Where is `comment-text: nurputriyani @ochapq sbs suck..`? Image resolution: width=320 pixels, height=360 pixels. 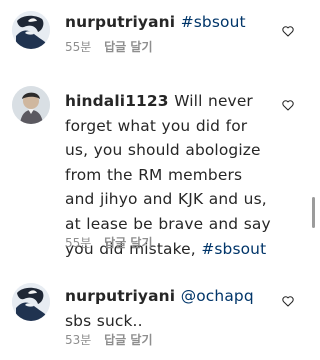
comment-text: nurputriyani @ochapq sbs suck.. is located at coordinates (170, 308).